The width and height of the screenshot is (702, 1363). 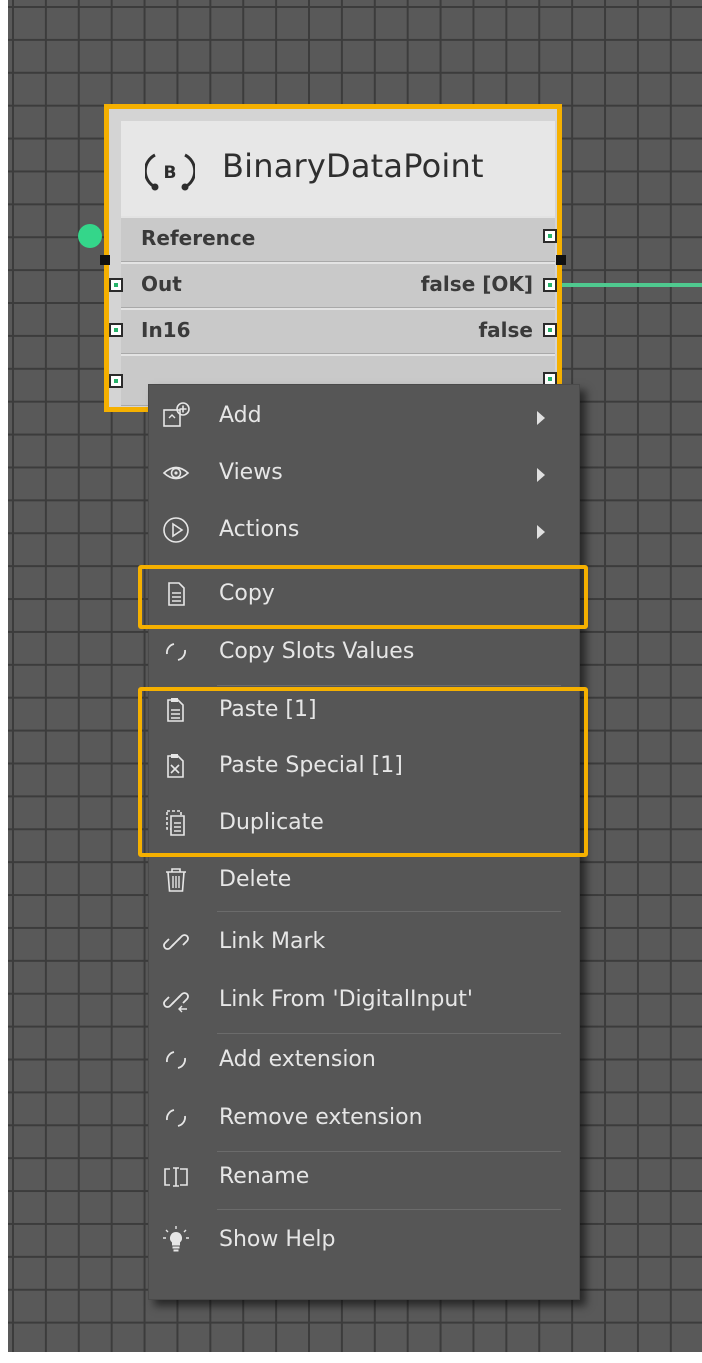 I want to click on eye-icon, so click(x=176, y=473).